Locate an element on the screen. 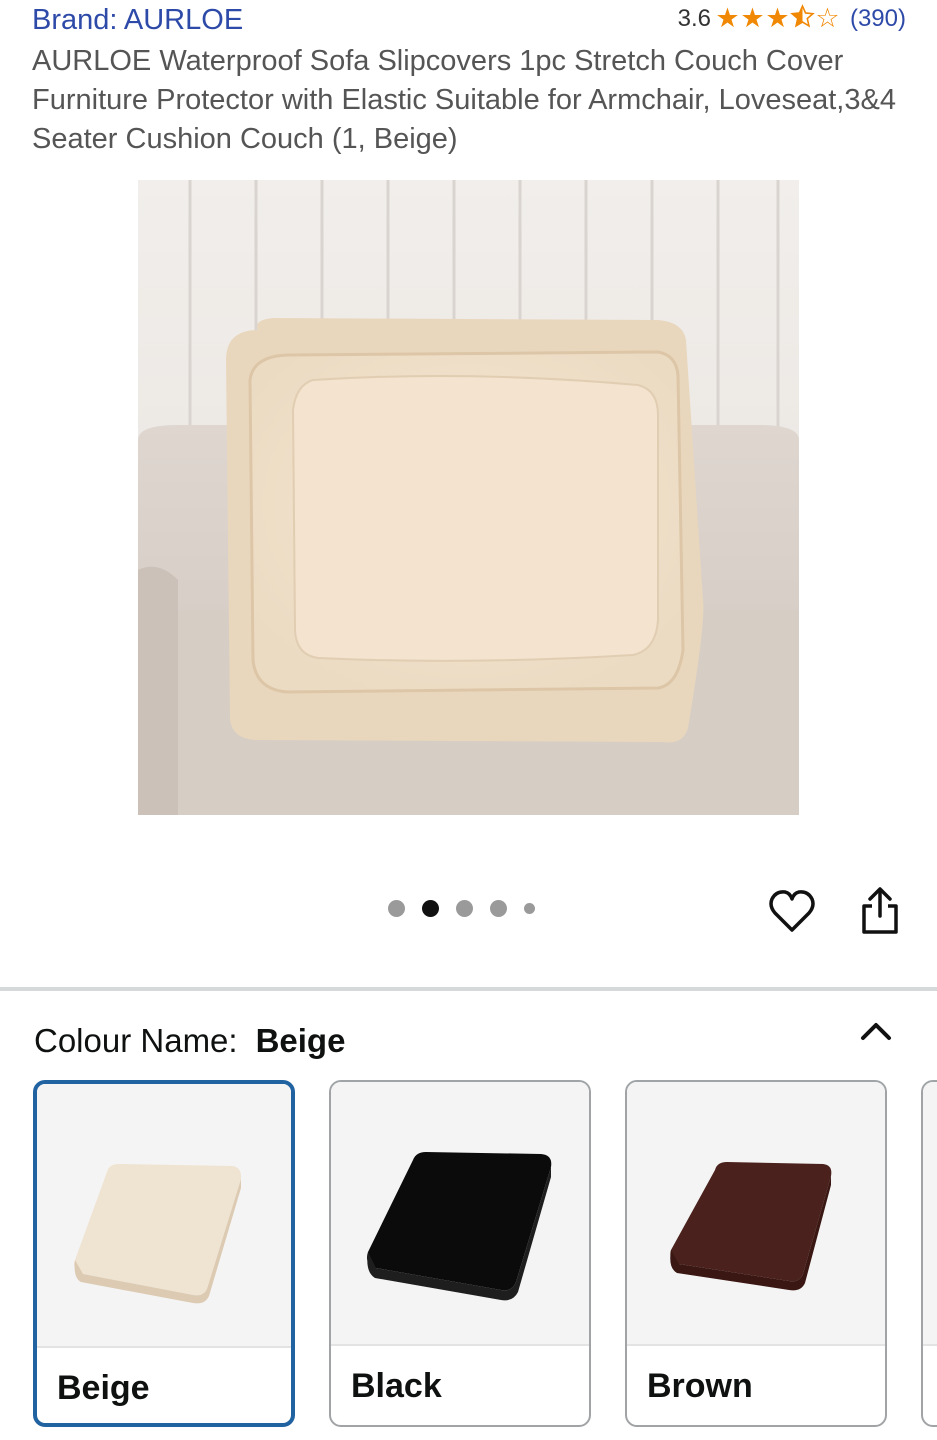  brand-link: Brand: AURLOE is located at coordinates (137, 20).